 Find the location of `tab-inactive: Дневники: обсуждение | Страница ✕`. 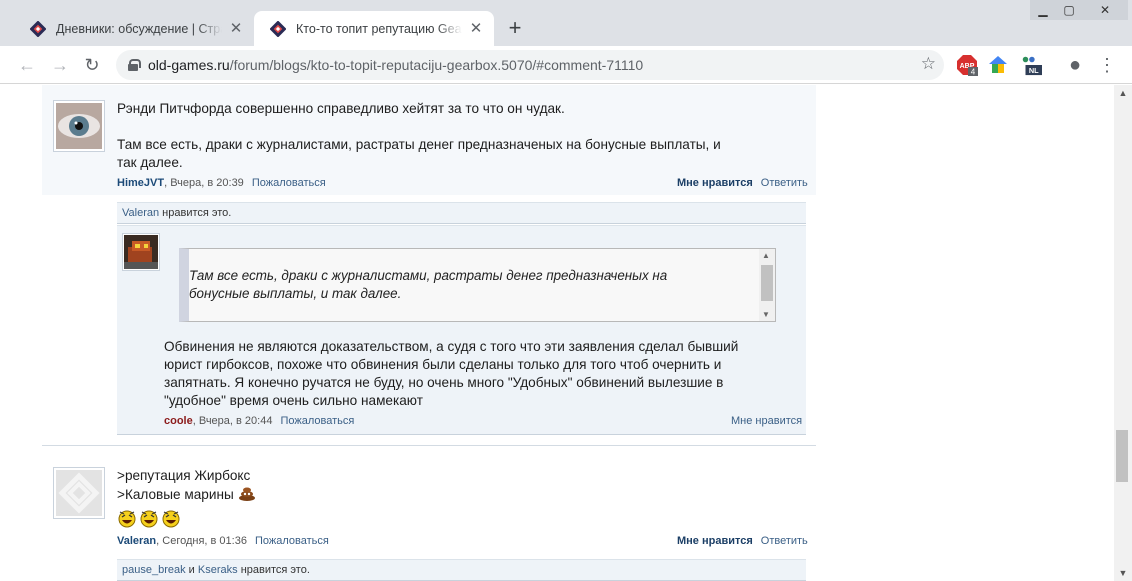

tab-inactive: Дневники: обсуждение | Страница ✕ is located at coordinates (134, 28).